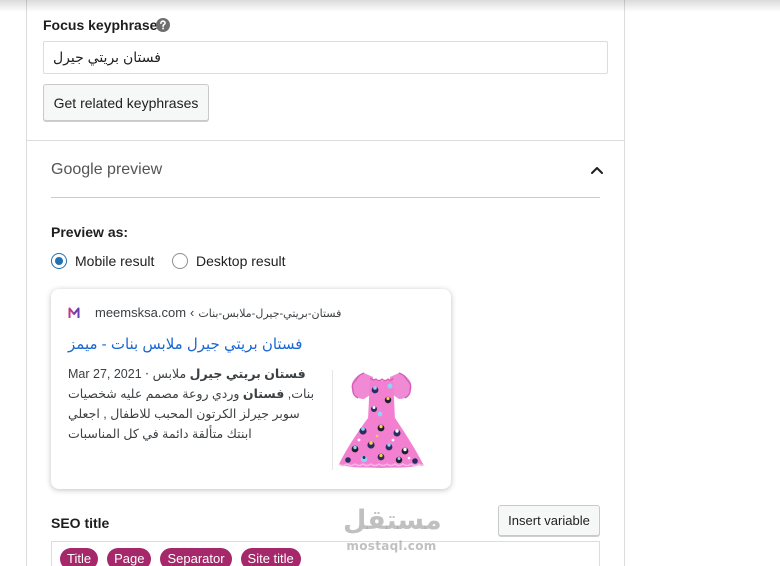 Image resolution: width=780 pixels, height=566 pixels. Describe the element at coordinates (327, 179) in the screenshot. I see `google-preview-toggle: Google preview` at that location.